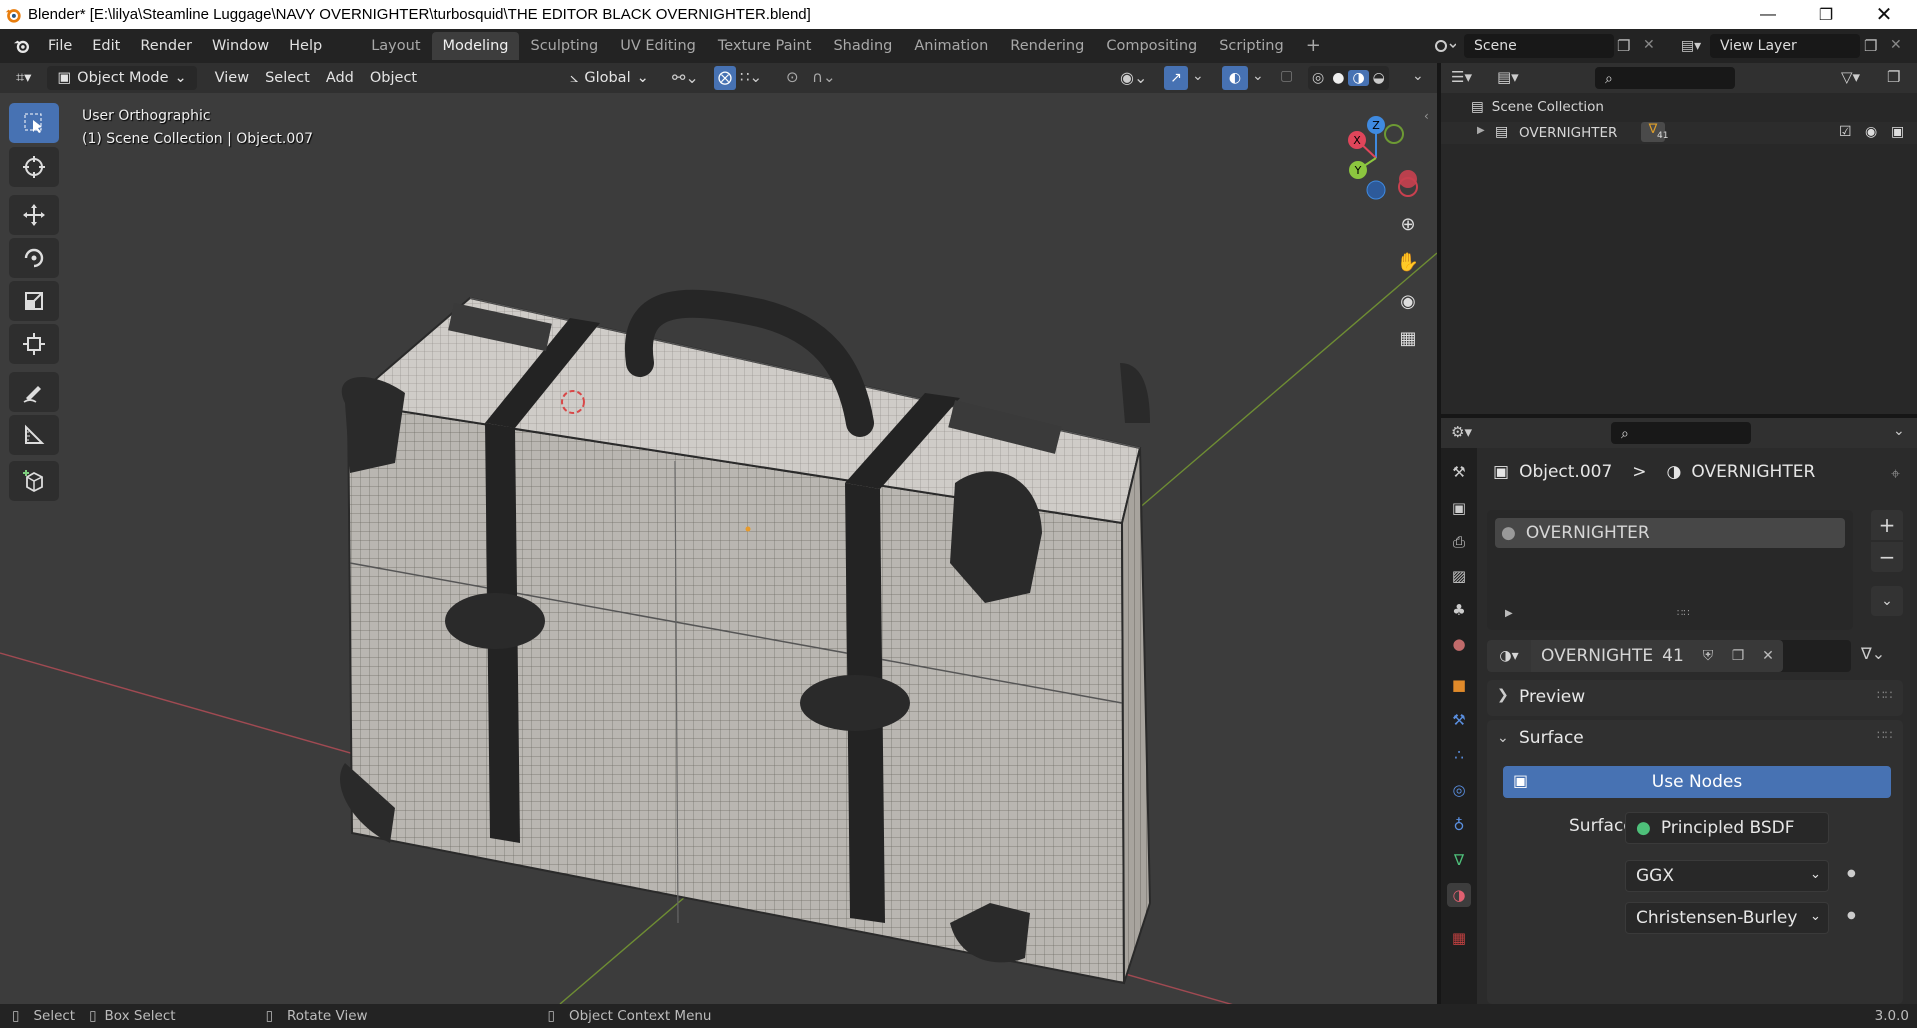  What do you see at coordinates (1884, 14) in the screenshot?
I see `close-window-icon: ✕` at bounding box center [1884, 14].